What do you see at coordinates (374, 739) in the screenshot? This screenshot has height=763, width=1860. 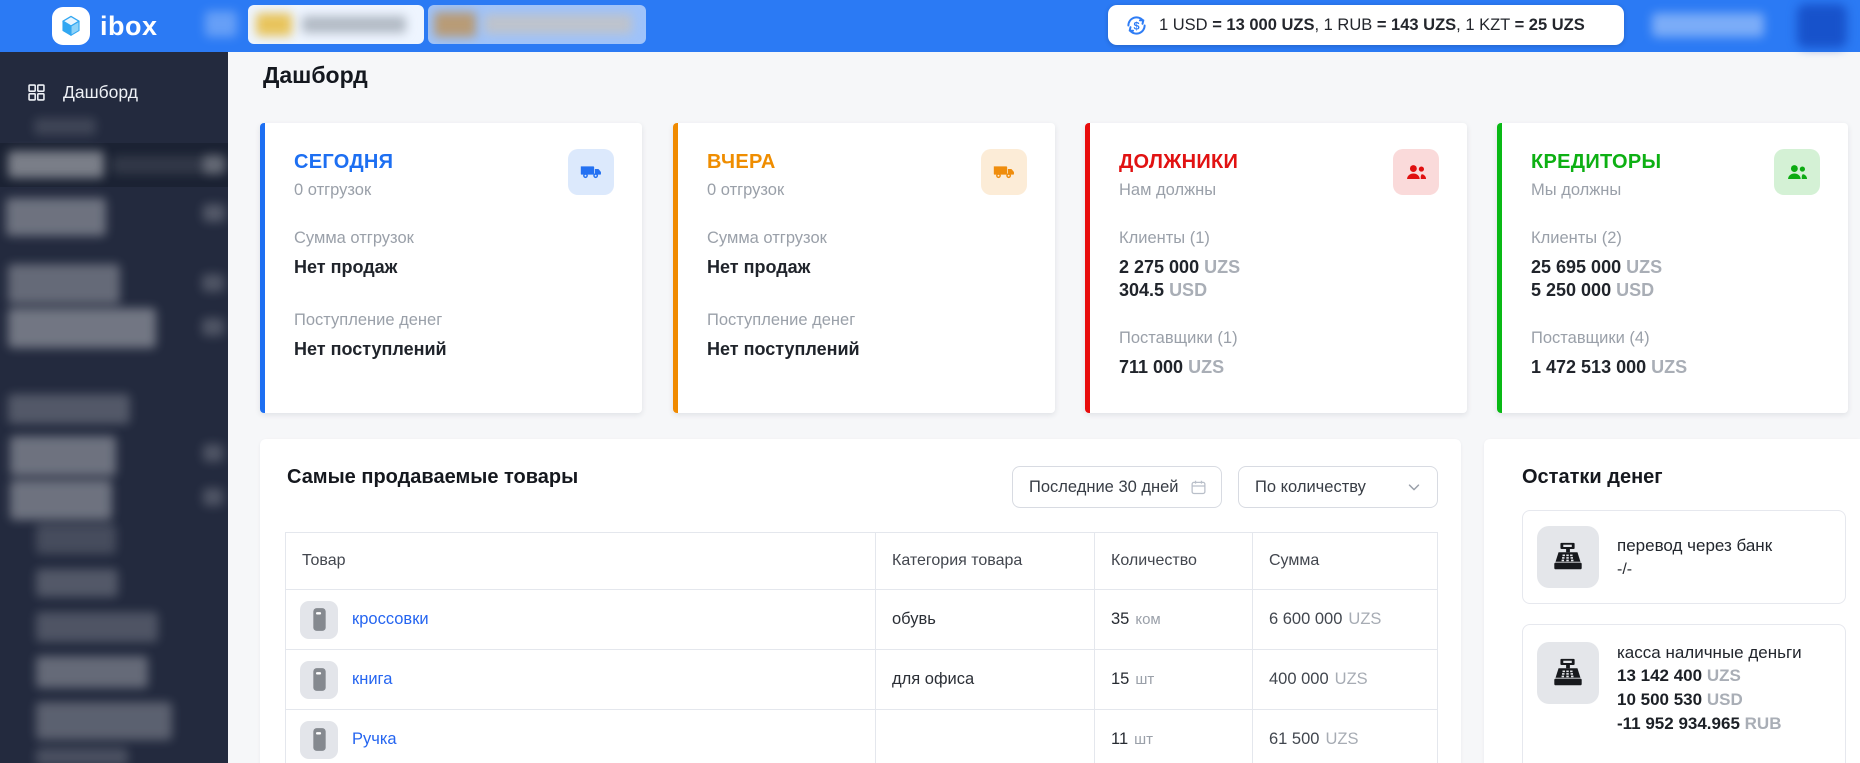 I see `product-link: Ручка` at bounding box center [374, 739].